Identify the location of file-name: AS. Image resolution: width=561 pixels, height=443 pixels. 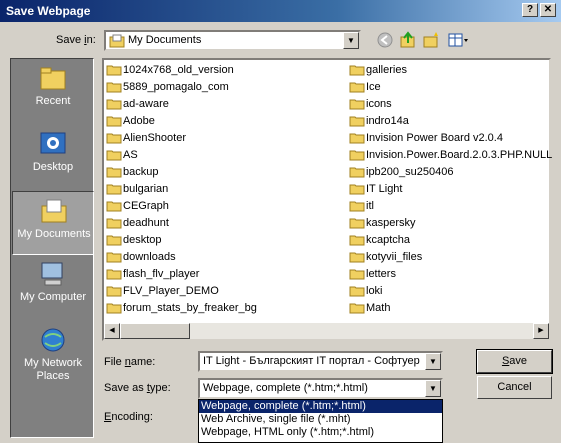
(130, 155).